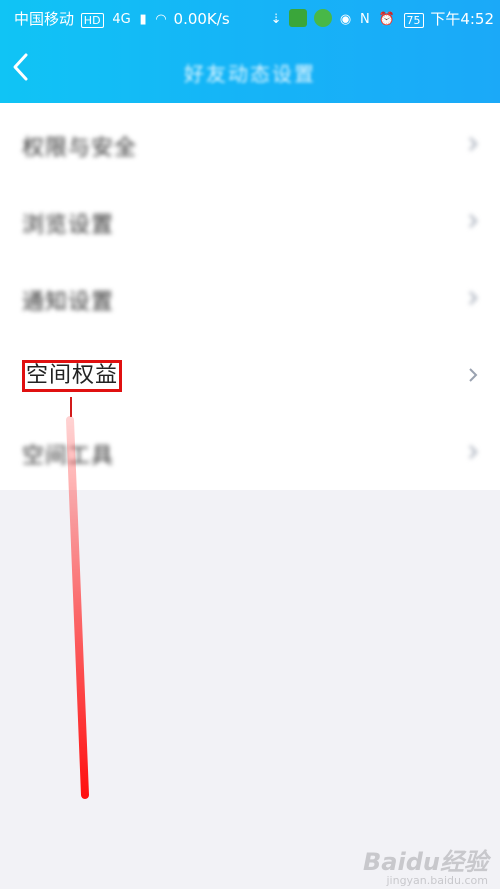 Image resolution: width=500 pixels, height=889 pixels. Describe the element at coordinates (437, 880) in the screenshot. I see `watermark-url: jingyan.baidu.com` at that location.